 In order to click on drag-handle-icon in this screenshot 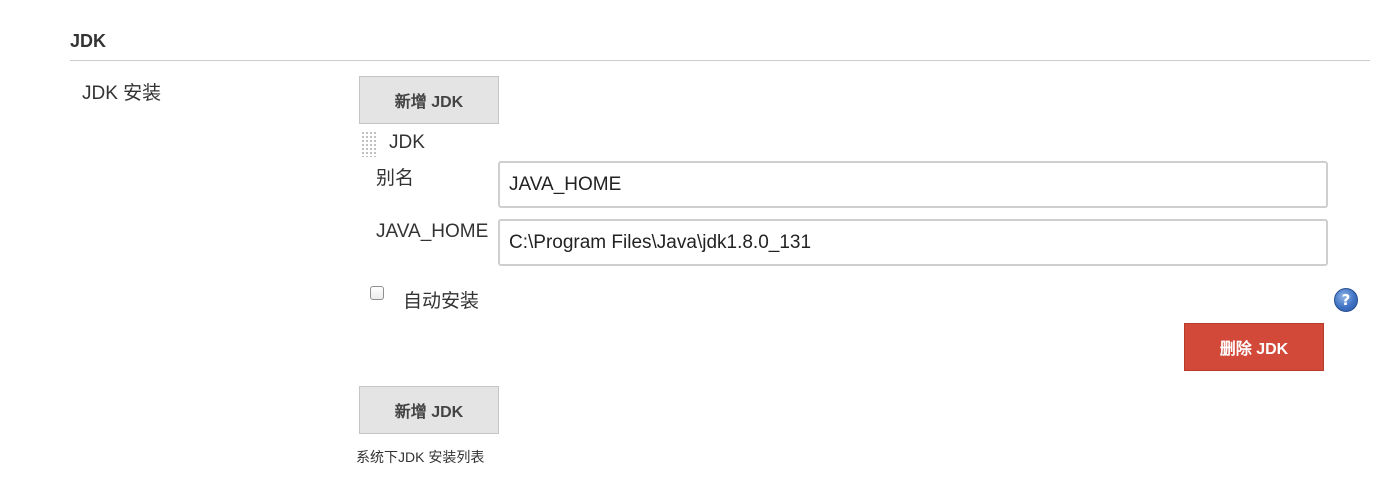, I will do `click(369, 144)`.